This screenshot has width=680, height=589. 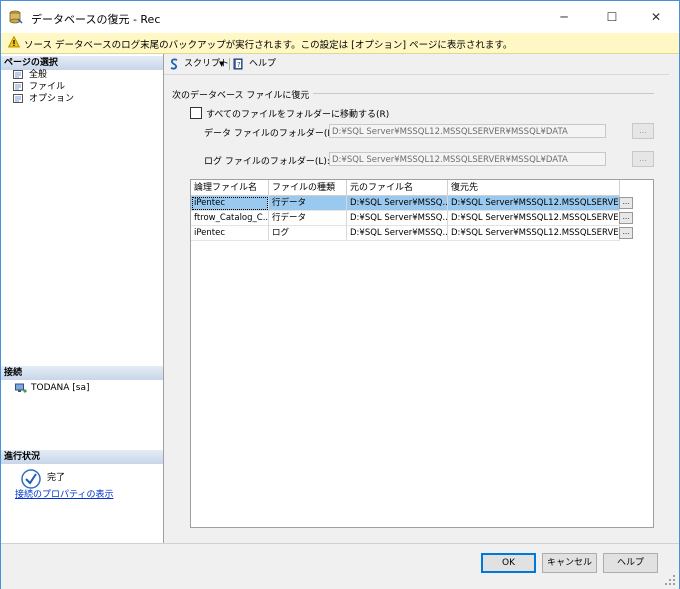 I want to click on progress-status: 完了, so click(x=56, y=478).